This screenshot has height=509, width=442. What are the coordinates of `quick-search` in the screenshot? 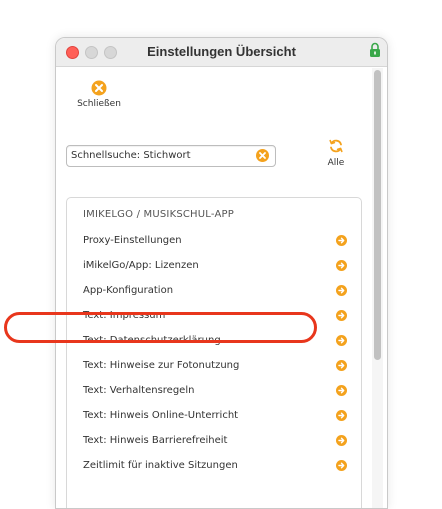 It's located at (171, 156).